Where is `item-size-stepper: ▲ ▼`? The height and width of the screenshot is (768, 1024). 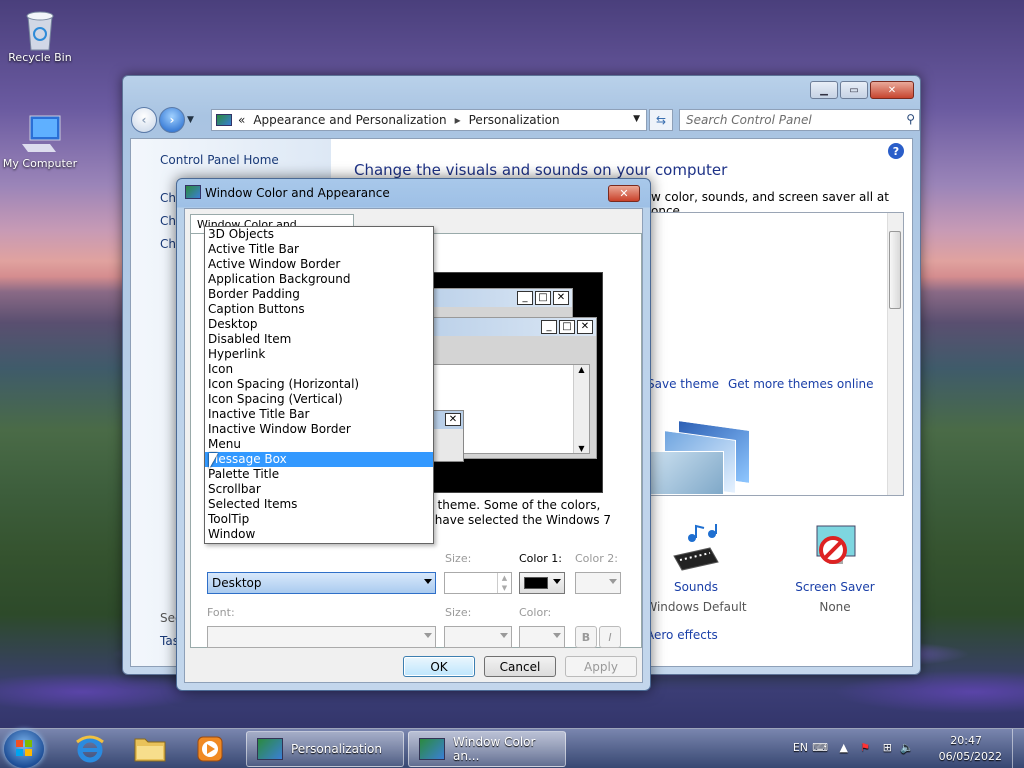 item-size-stepper: ▲ ▼ is located at coordinates (478, 583).